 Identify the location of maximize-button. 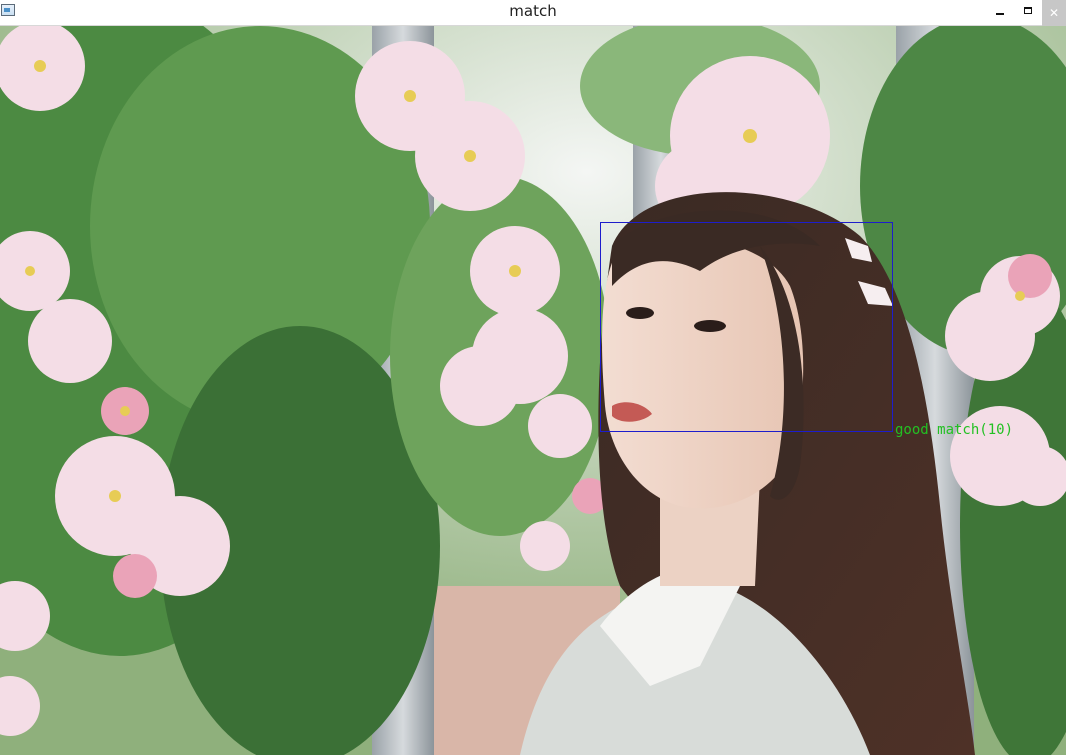
(1028, 13).